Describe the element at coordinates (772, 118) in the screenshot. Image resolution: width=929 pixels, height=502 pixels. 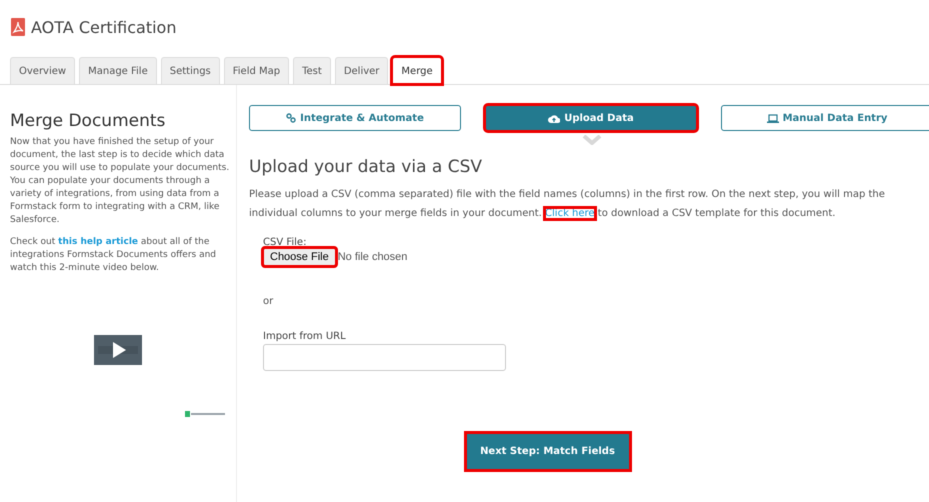
I see `laptop-icon` at that location.